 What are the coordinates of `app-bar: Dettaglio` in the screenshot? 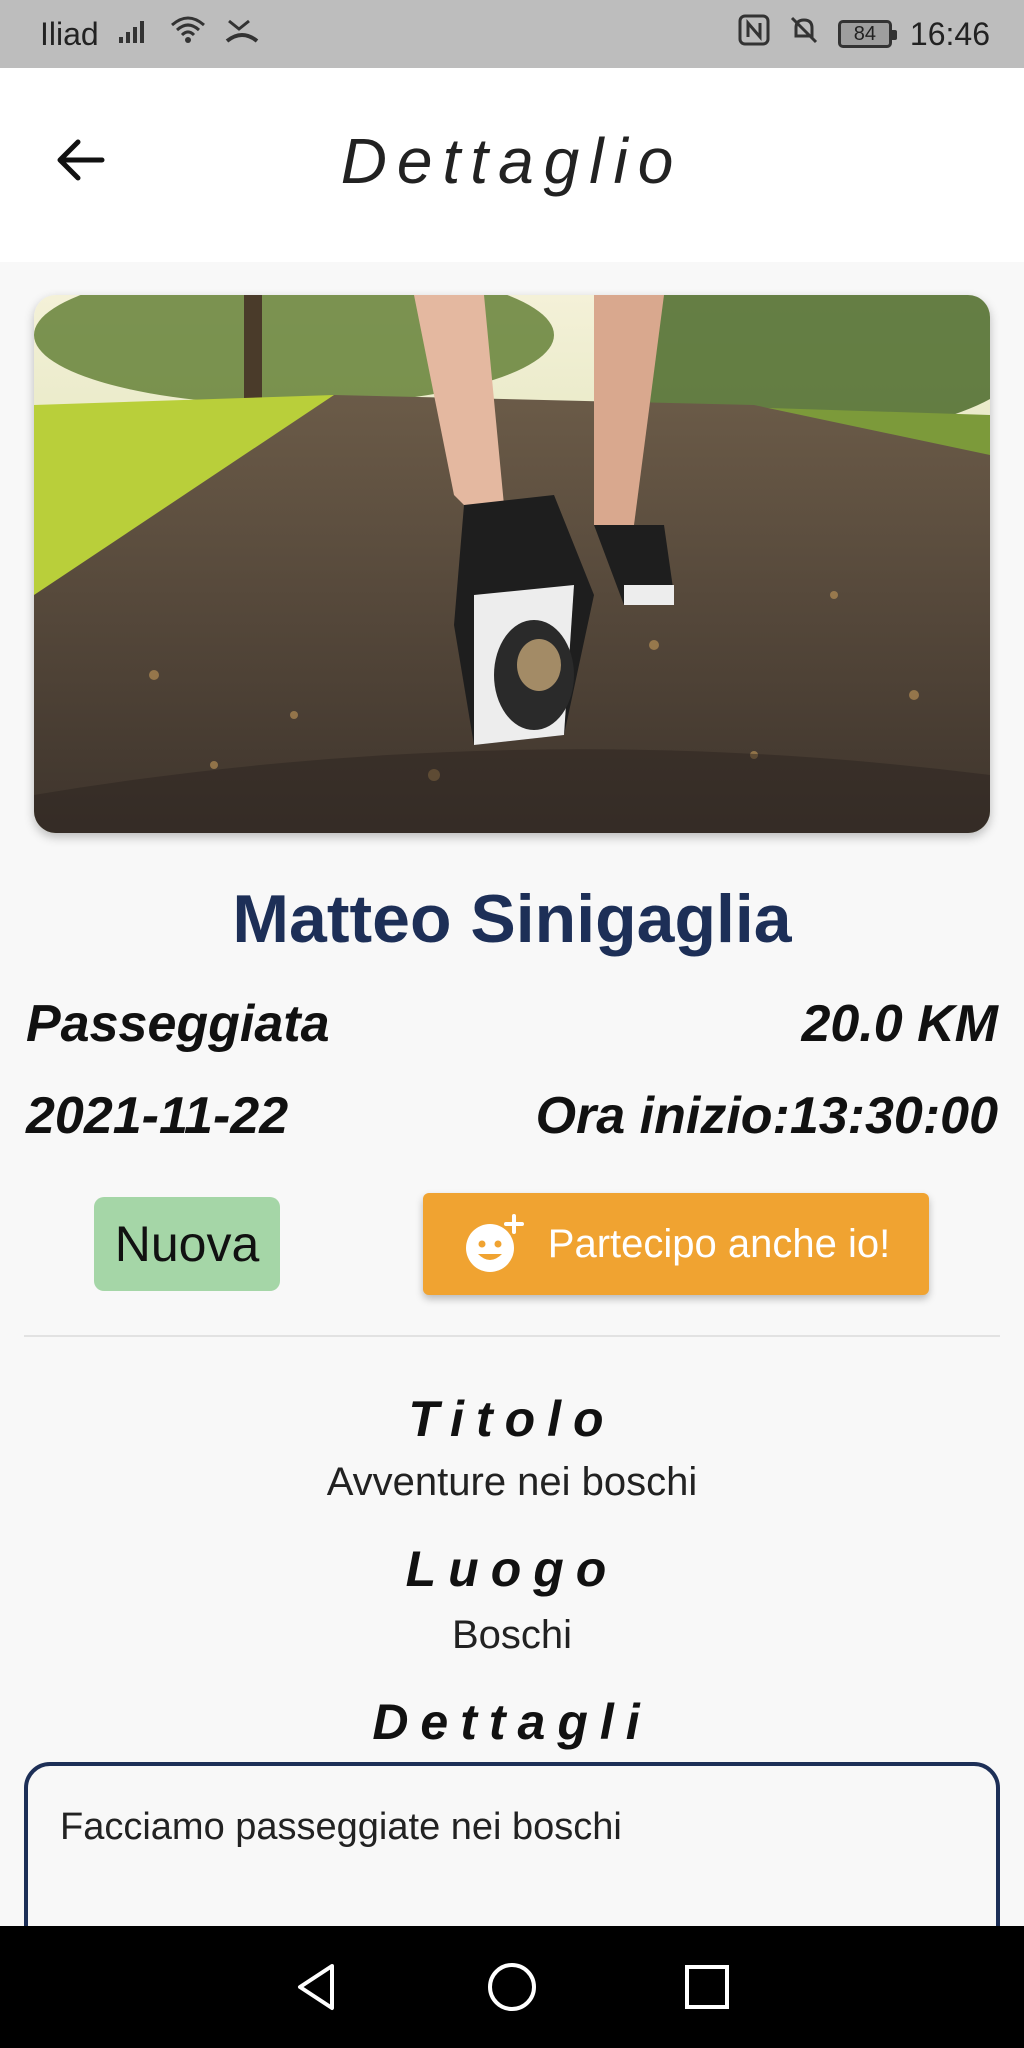 It's located at (512, 165).